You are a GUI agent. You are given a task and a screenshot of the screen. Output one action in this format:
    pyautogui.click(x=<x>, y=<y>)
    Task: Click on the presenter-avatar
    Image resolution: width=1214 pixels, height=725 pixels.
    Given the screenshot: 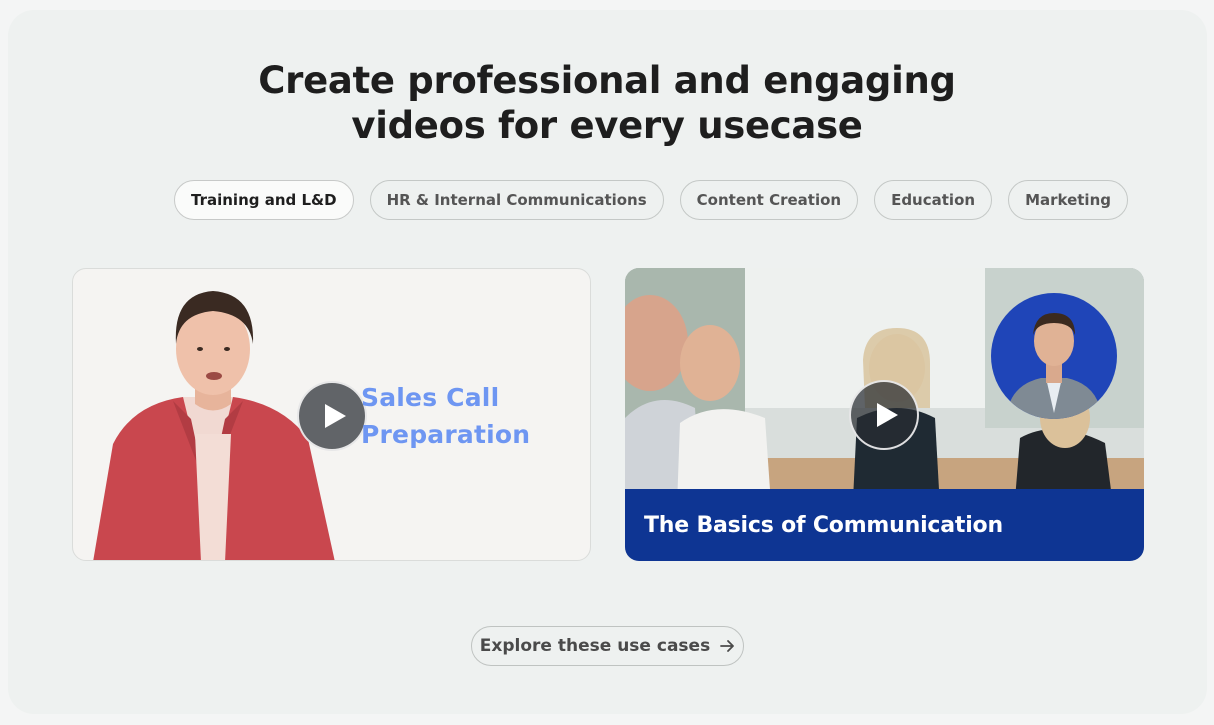 What is the action you would take?
    pyautogui.click(x=1054, y=356)
    